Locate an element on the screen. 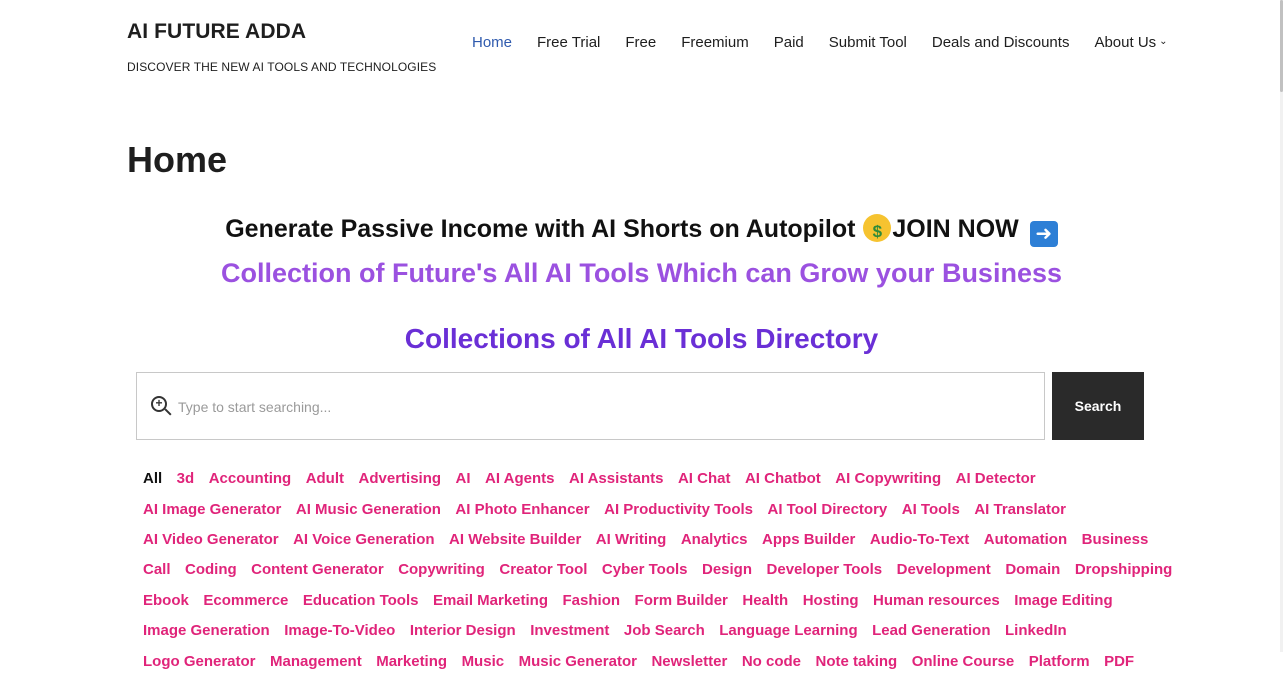 This screenshot has height=677, width=1283. category-tag: Content Generator is located at coordinates (317, 570).